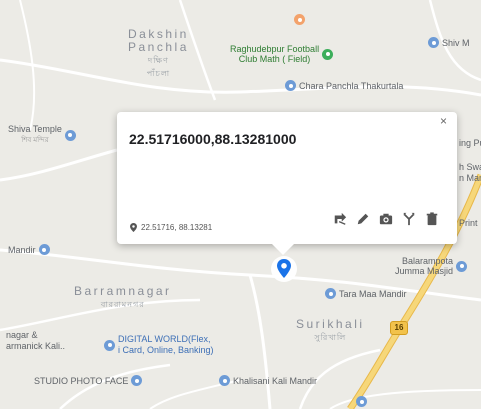 The width and height of the screenshot is (481, 409). I want to click on edit-icon, so click(363, 219).